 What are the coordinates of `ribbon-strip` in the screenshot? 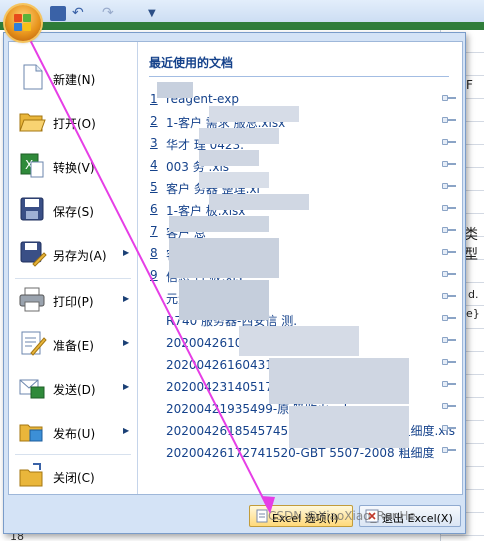 It's located at (242, 26).